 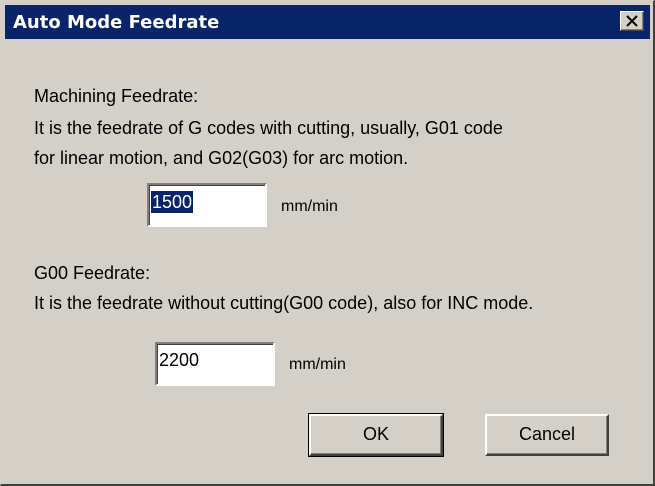 I want to click on machining-feedrate-unit: mm/min, so click(x=309, y=206).